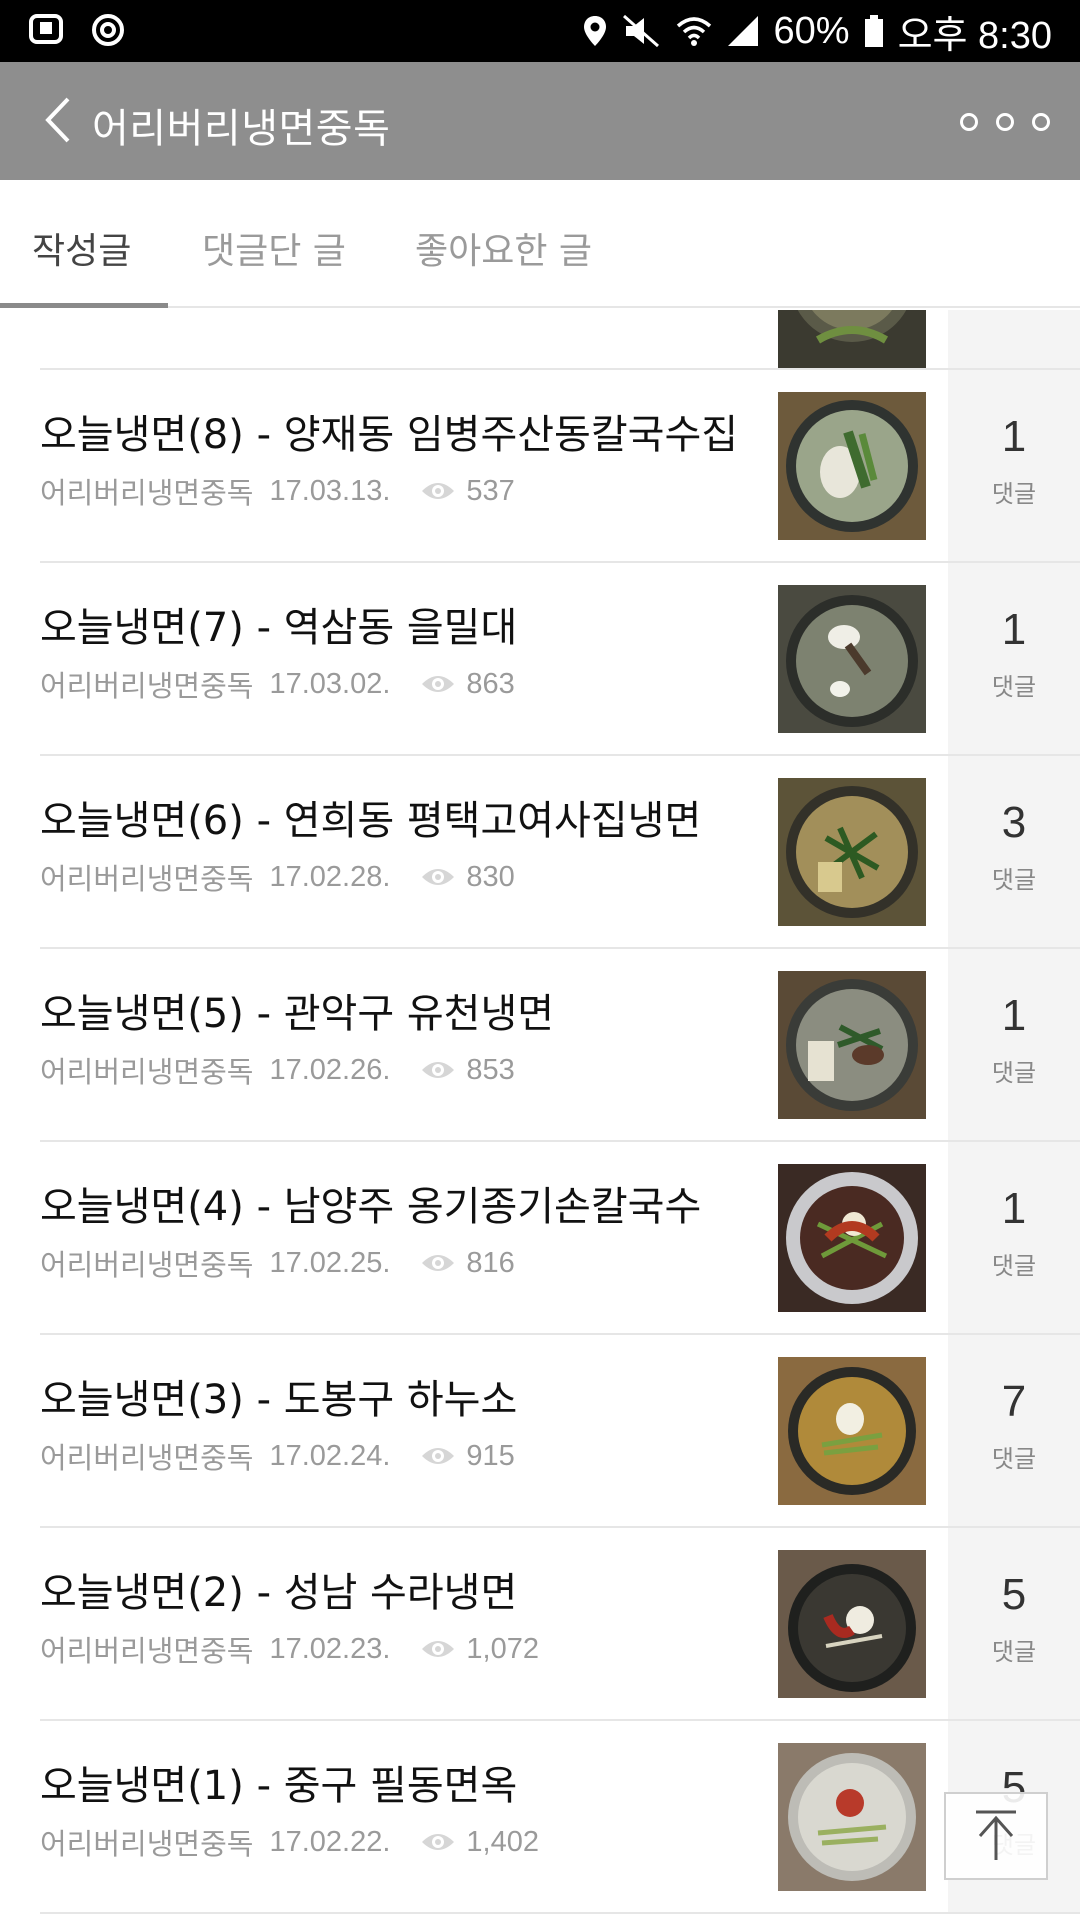 The width and height of the screenshot is (1080, 1920). What do you see at coordinates (540, 340) in the screenshot?
I see `list-item-partial` at bounding box center [540, 340].